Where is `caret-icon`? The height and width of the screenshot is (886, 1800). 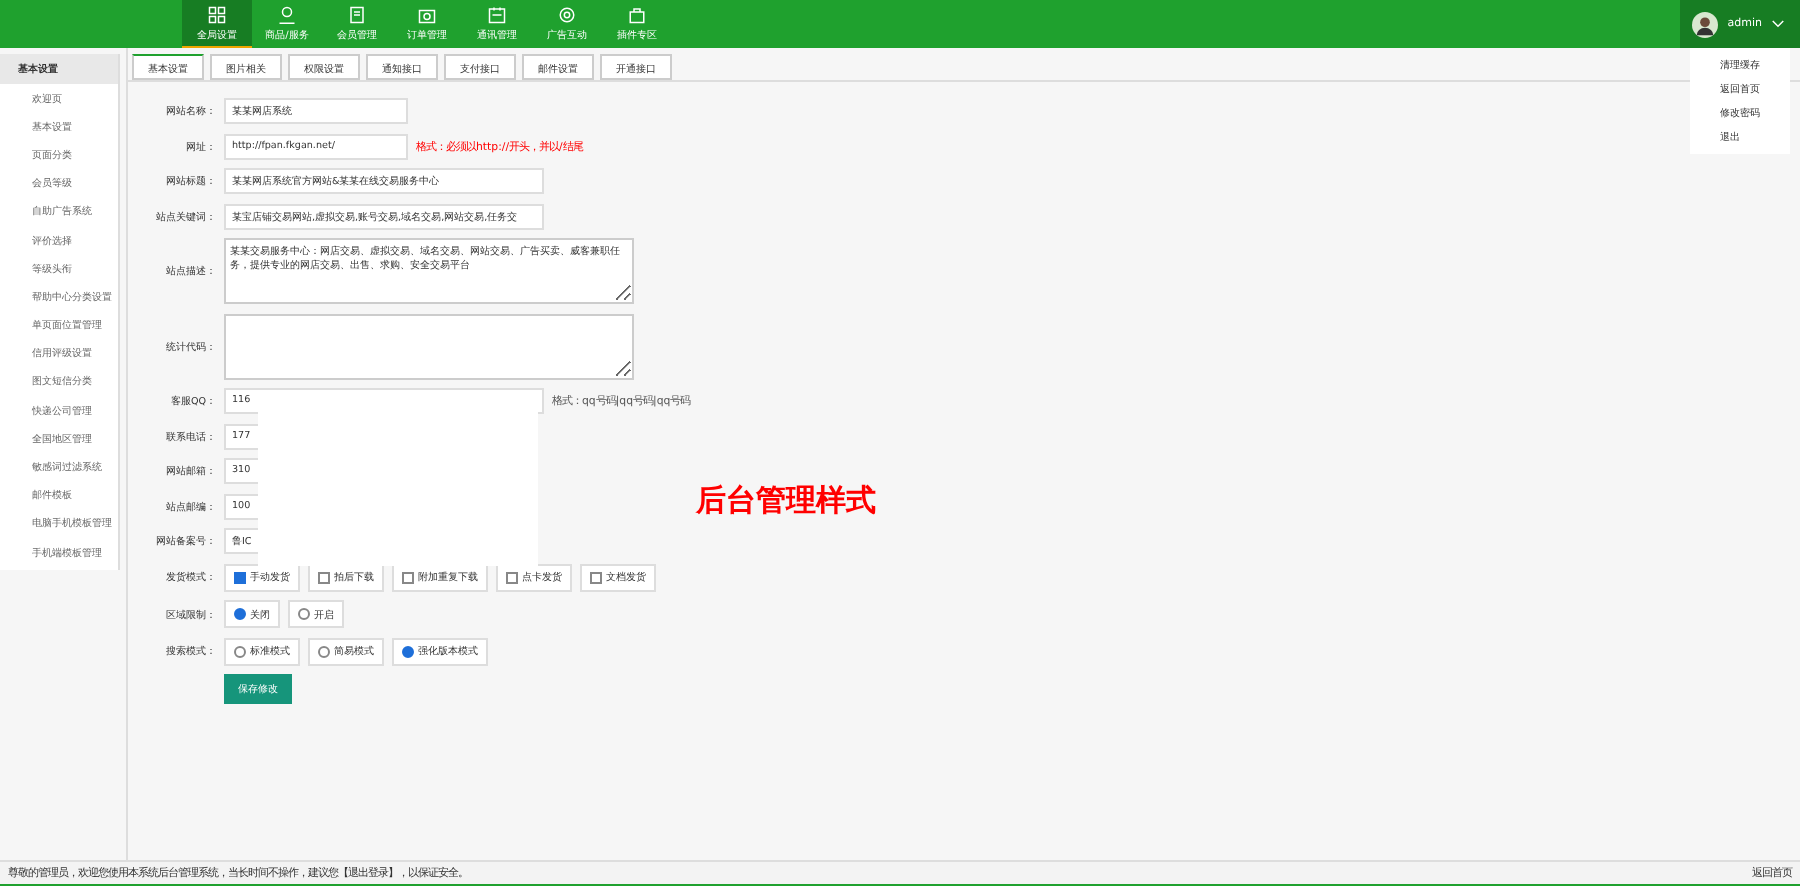 caret-icon is located at coordinates (1778, 24).